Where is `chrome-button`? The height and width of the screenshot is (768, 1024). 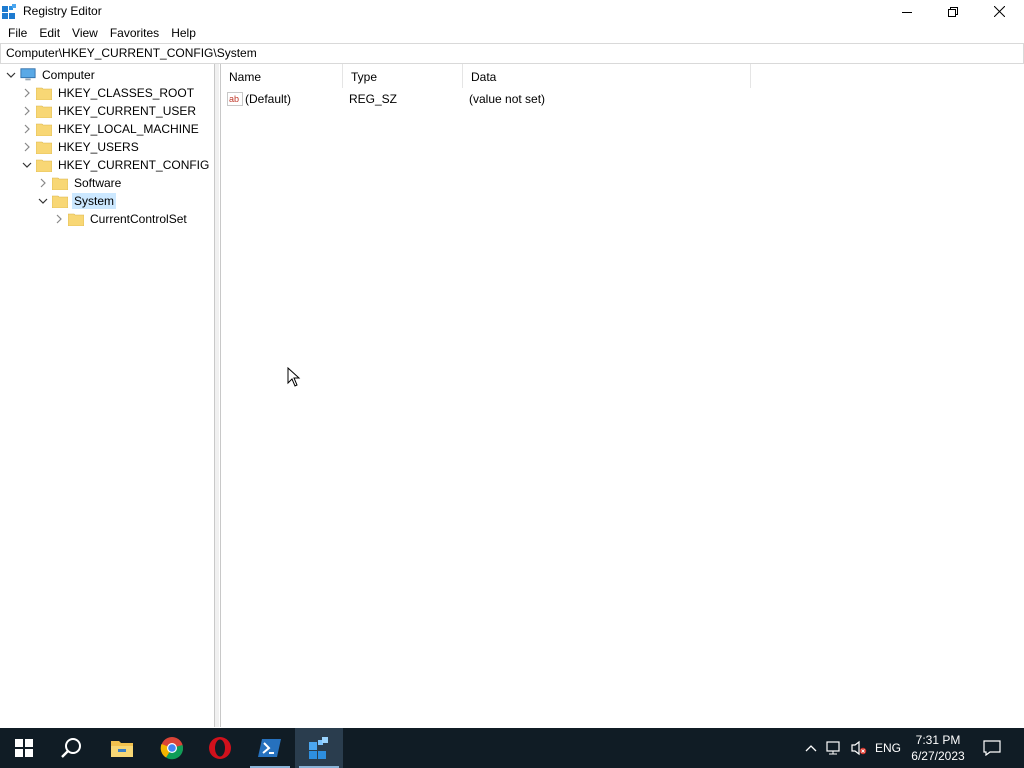
chrome-button is located at coordinates (172, 748).